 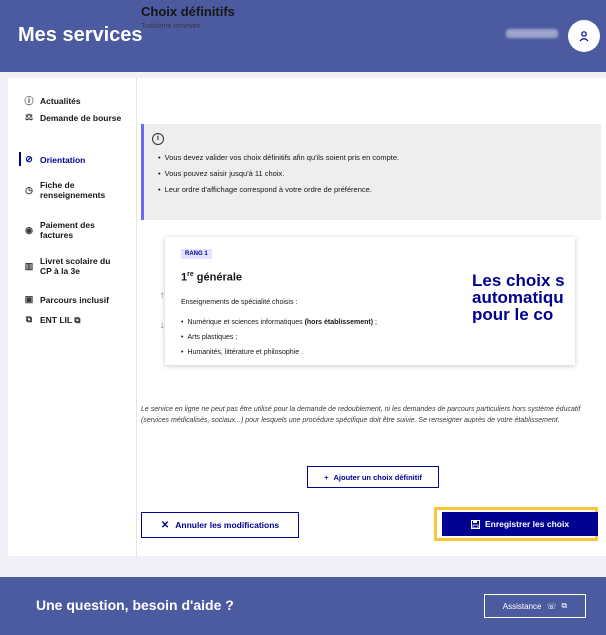 What do you see at coordinates (29, 101) in the screenshot?
I see `info-icon: ⓘ` at bounding box center [29, 101].